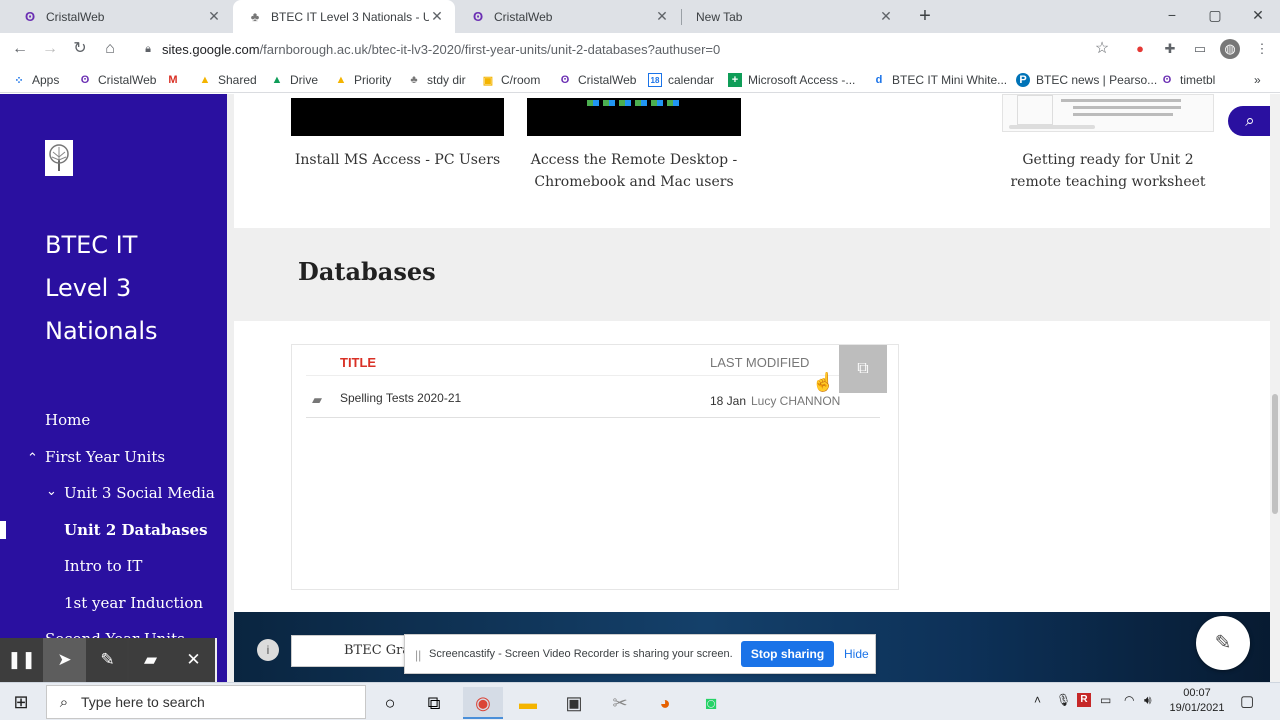 The height and width of the screenshot is (720, 1280). I want to click on search-button: ⌕, so click(1250, 121).